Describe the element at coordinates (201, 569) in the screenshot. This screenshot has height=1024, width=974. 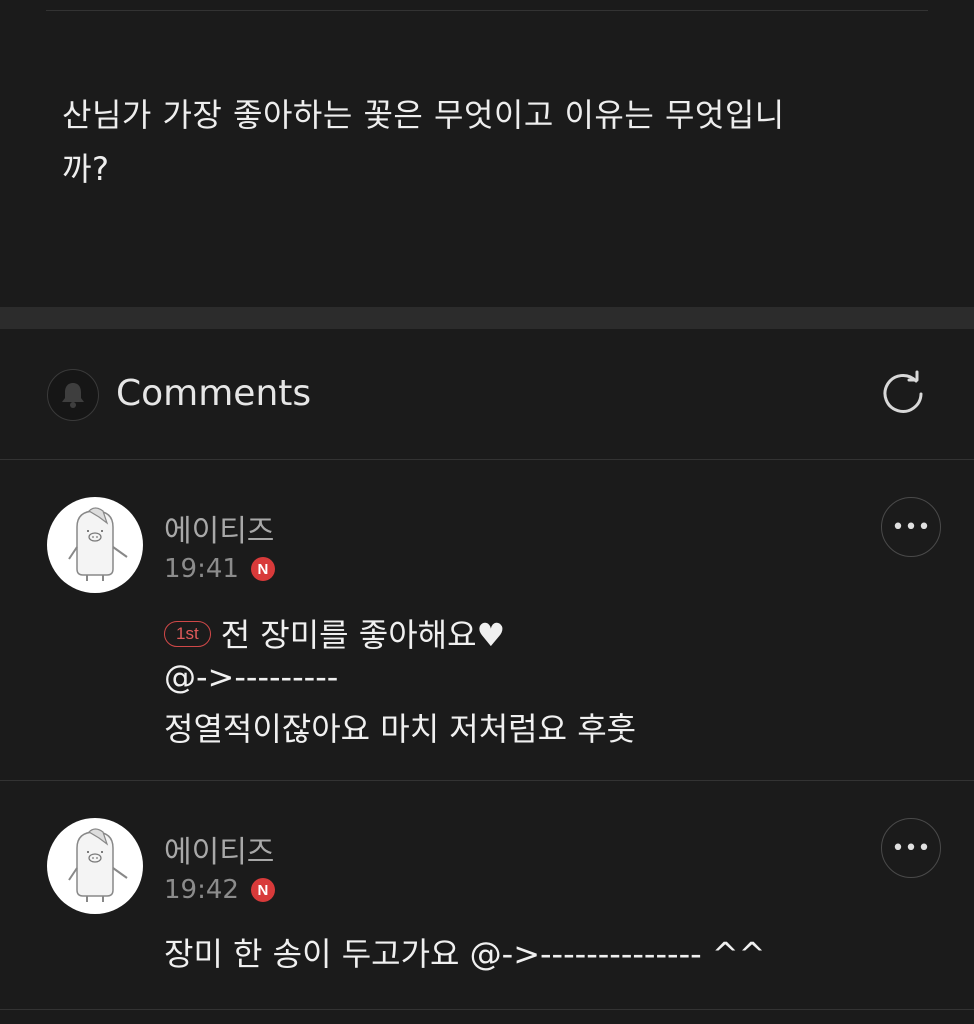
I see `comment-time: 19:41` at that location.